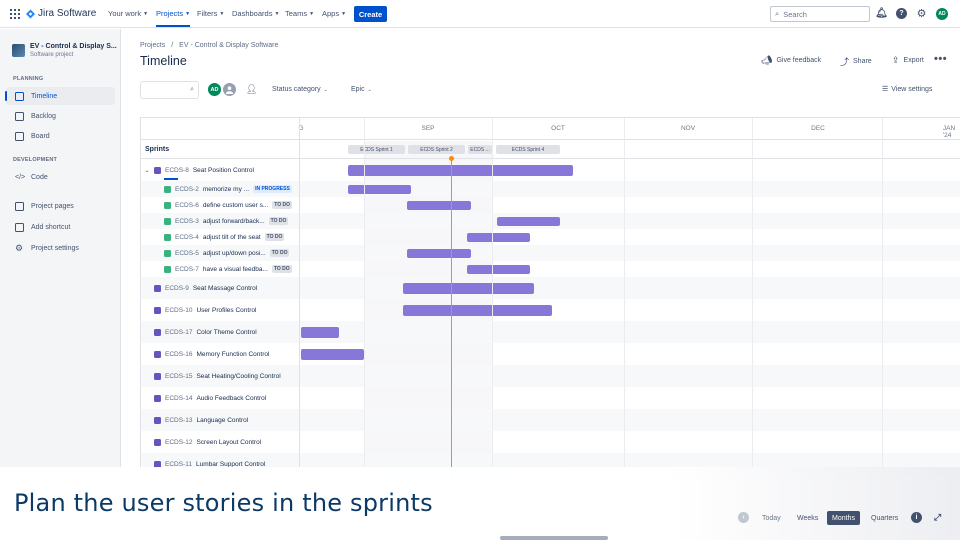 The image size is (960, 540). Describe the element at coordinates (949, 132) in the screenshot. I see `month-label: JAN '24` at that location.